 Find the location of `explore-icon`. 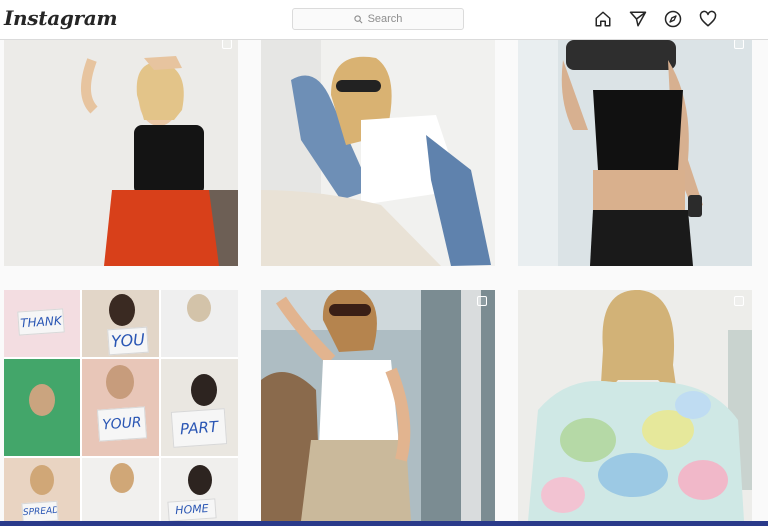

explore-icon is located at coordinates (673, 19).